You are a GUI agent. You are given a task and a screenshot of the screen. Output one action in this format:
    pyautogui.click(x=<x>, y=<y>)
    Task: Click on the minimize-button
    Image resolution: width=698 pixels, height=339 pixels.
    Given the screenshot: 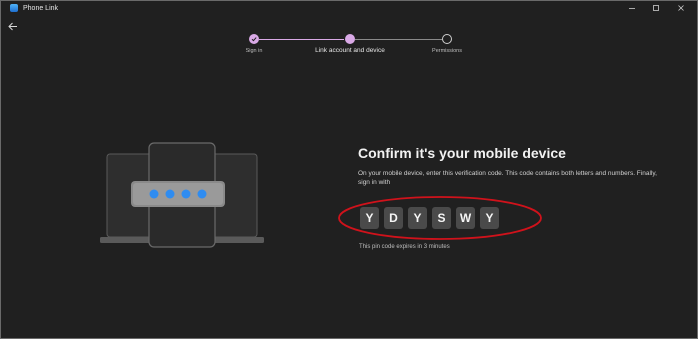 What is the action you would take?
    pyautogui.click(x=632, y=8)
    